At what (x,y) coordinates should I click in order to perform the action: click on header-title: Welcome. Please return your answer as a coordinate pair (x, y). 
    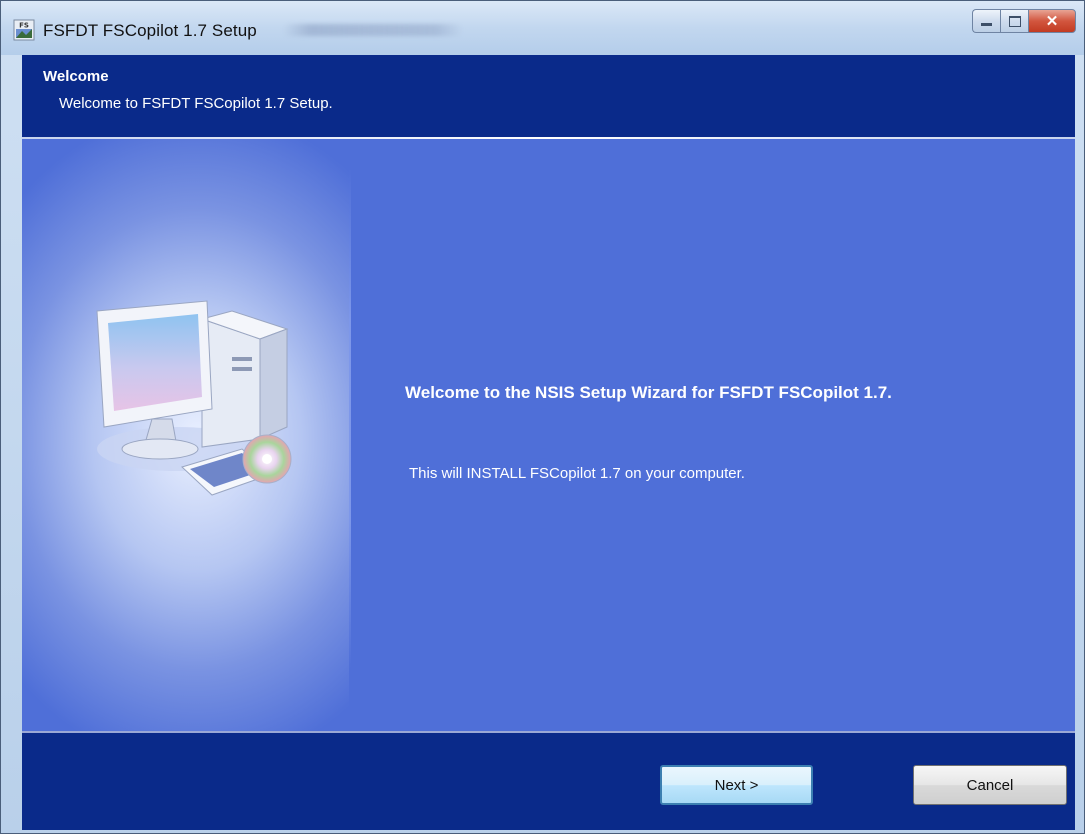
    Looking at the image, I should click on (76, 76).